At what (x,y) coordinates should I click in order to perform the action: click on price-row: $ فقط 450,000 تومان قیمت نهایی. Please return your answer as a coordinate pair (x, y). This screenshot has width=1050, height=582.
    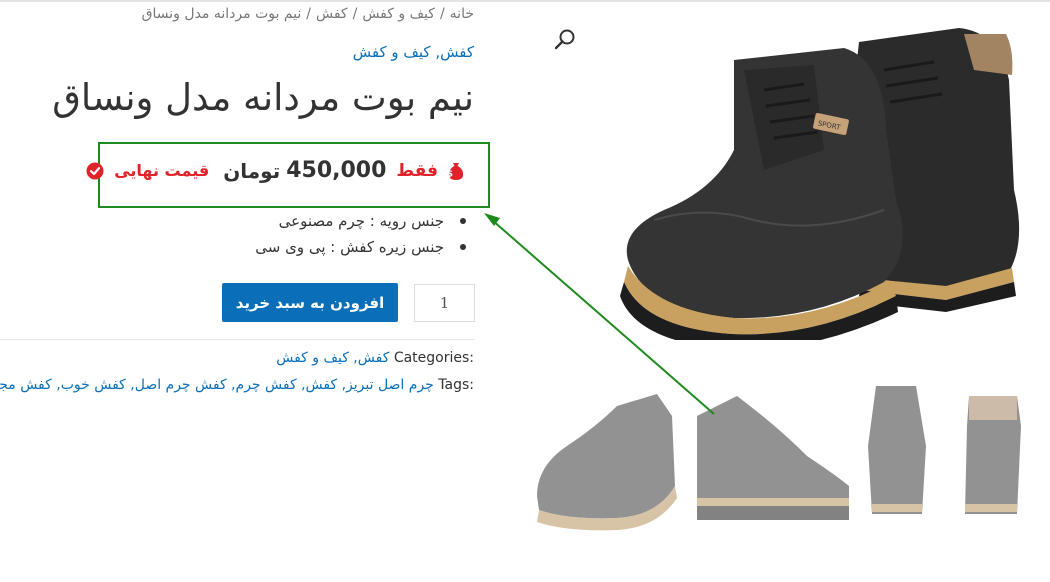
    Looking at the image, I should click on (276, 170).